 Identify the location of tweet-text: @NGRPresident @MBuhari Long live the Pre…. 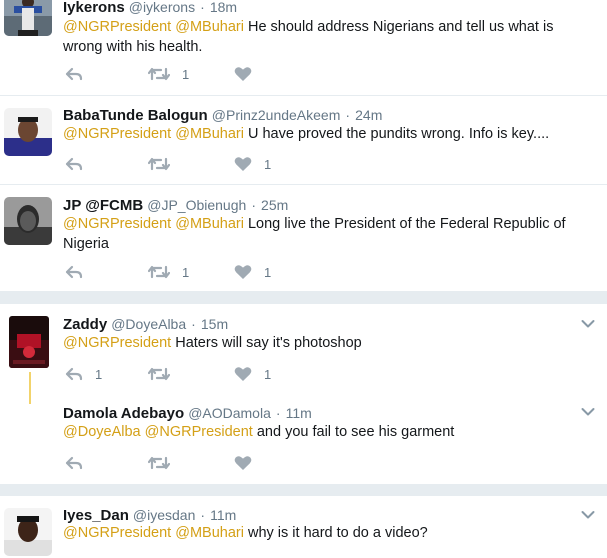
(323, 234).